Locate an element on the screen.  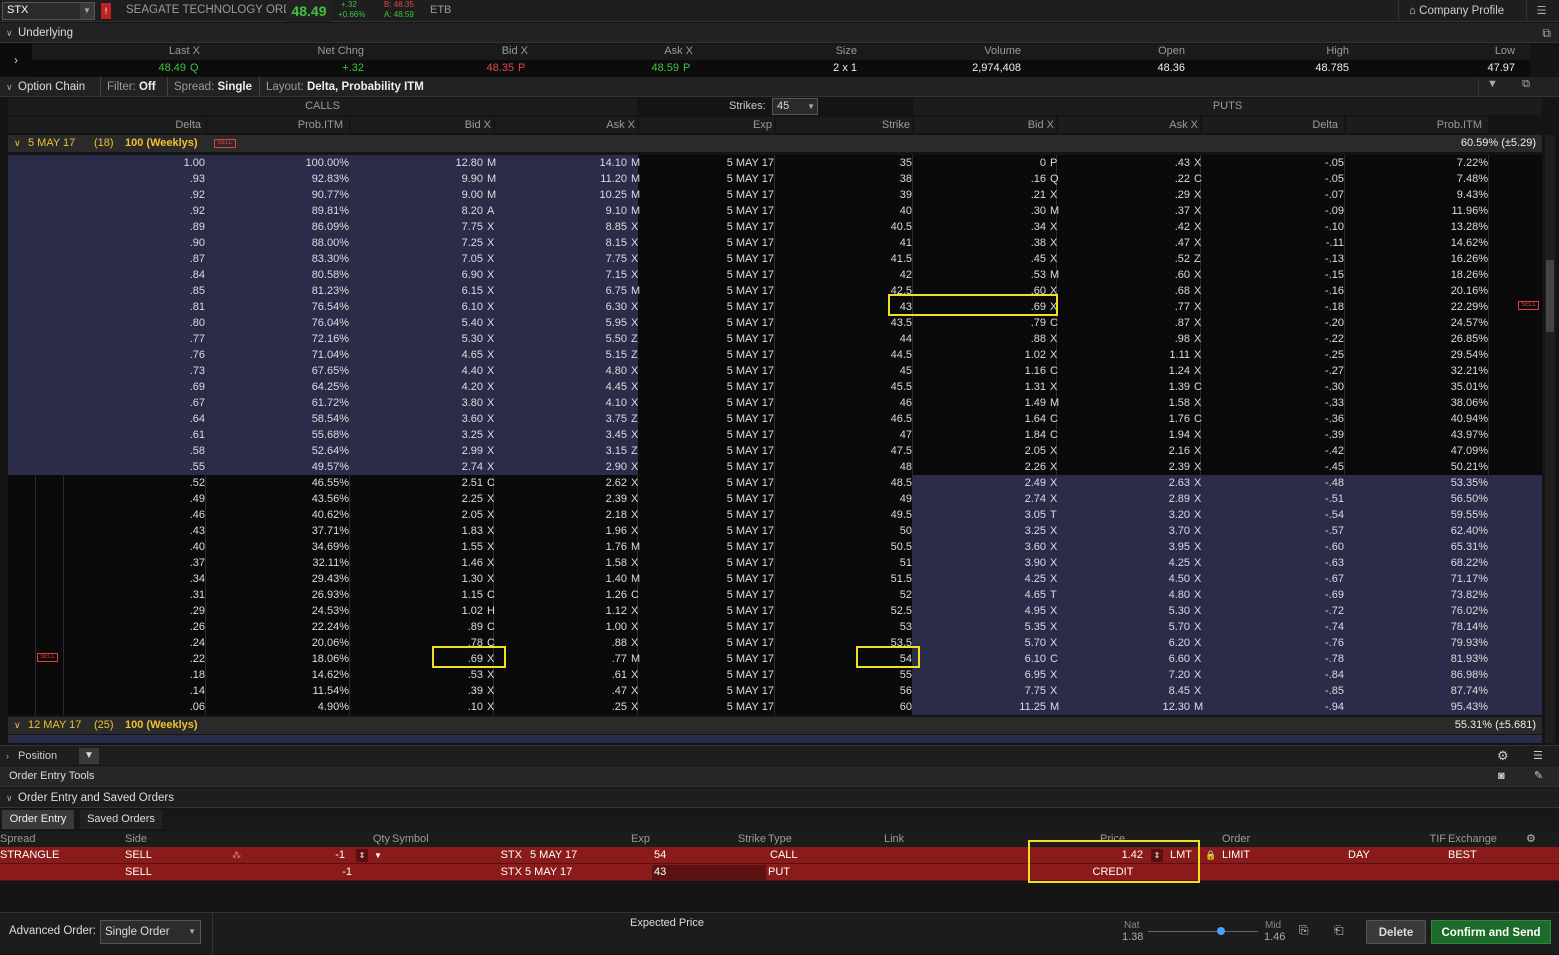
put-ask: .29 is located at coordinates (1124, 195).